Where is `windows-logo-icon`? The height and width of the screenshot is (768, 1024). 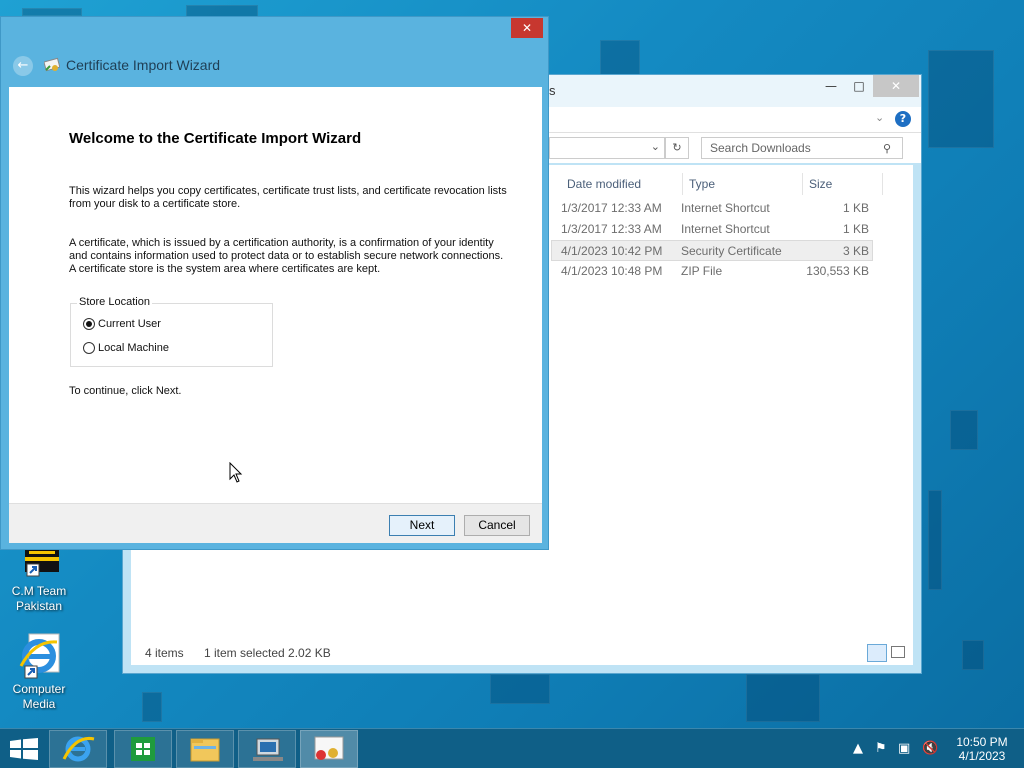 windows-logo-icon is located at coordinates (24, 749).